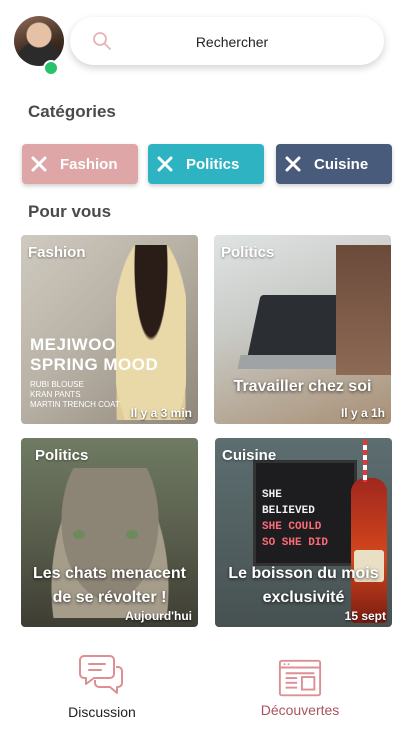 This screenshot has width=414, height=736. I want to click on category-chip-fashion: Fashion, so click(80, 164).